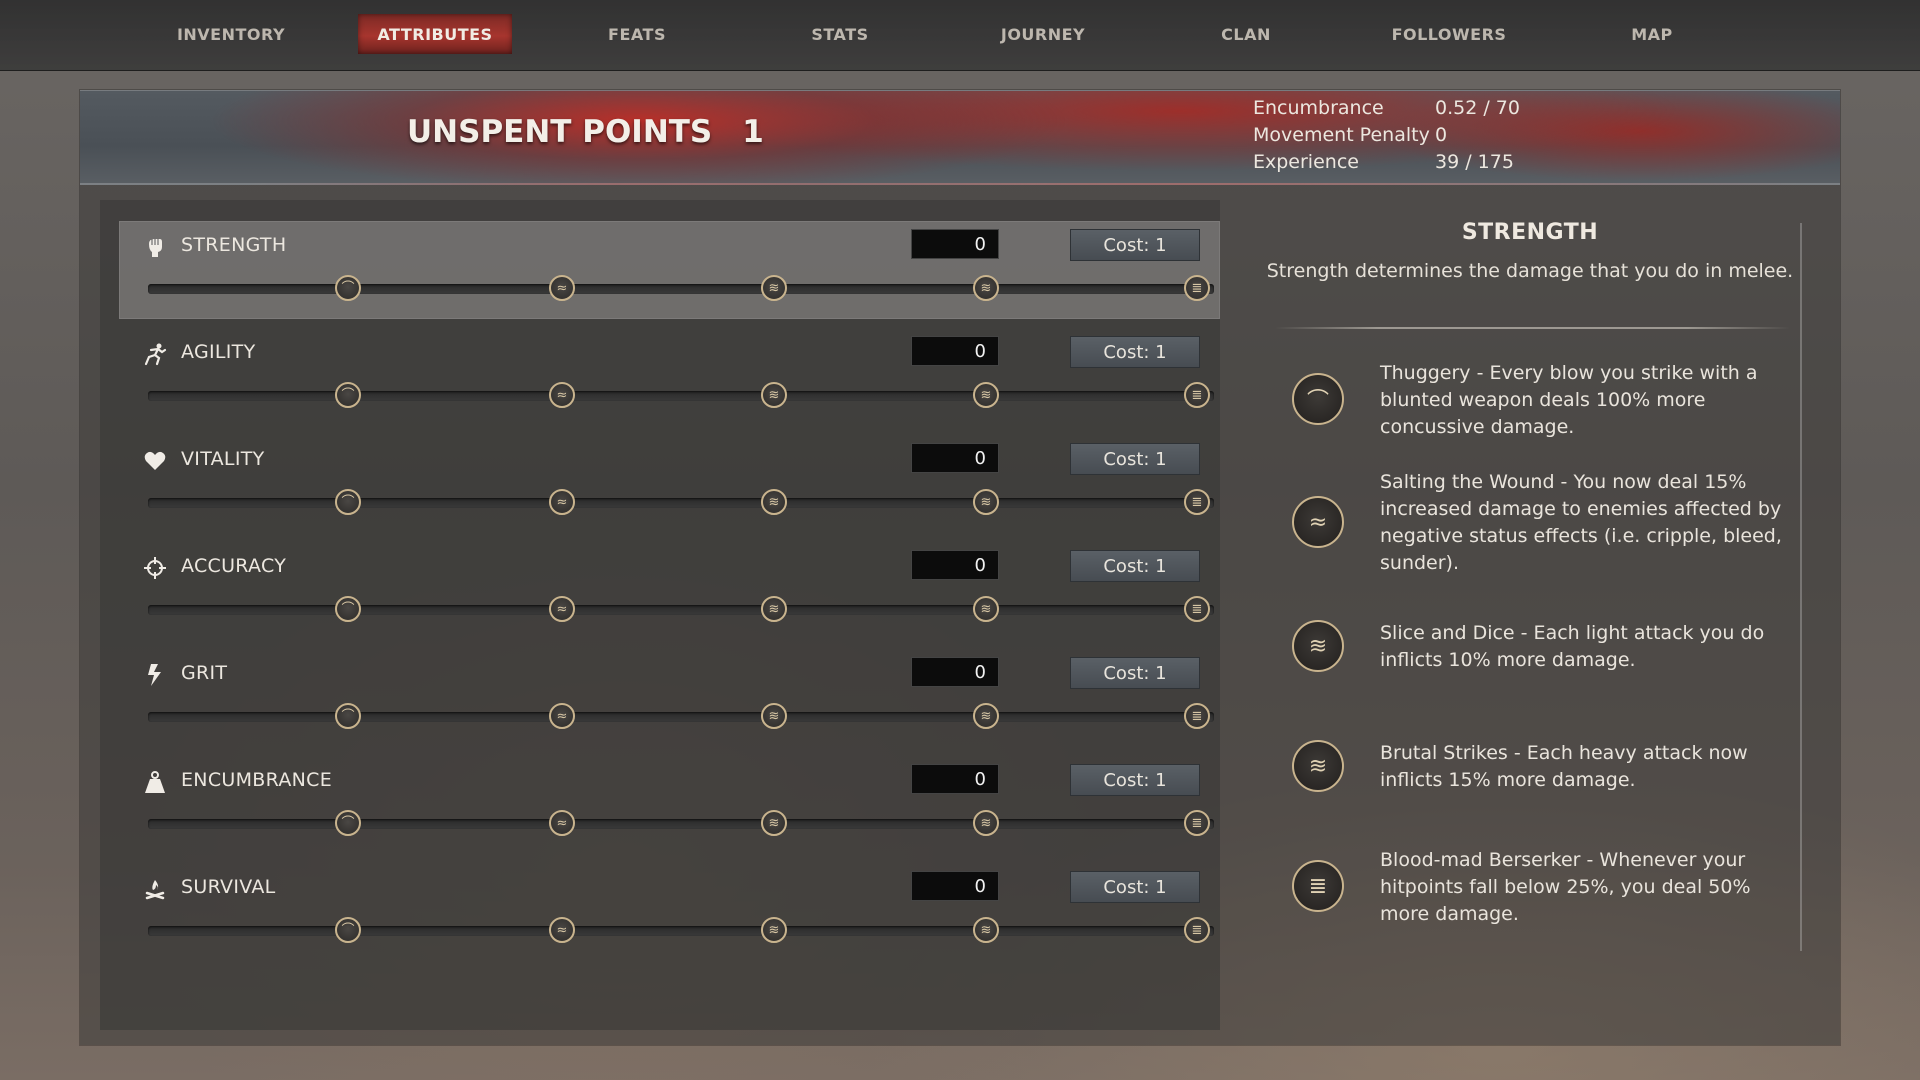  What do you see at coordinates (1350, 135) in the screenshot?
I see `stat-movement-penalty: Movement Penalty 0` at bounding box center [1350, 135].